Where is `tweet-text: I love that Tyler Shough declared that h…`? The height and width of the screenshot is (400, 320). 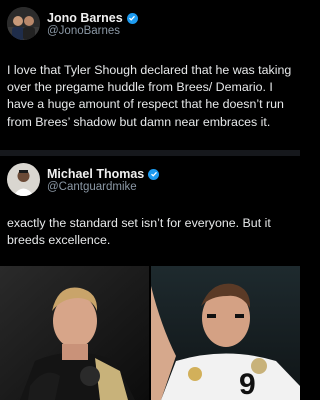 tweet-text: I love that Tyler Shough declared that h… is located at coordinates (149, 96).